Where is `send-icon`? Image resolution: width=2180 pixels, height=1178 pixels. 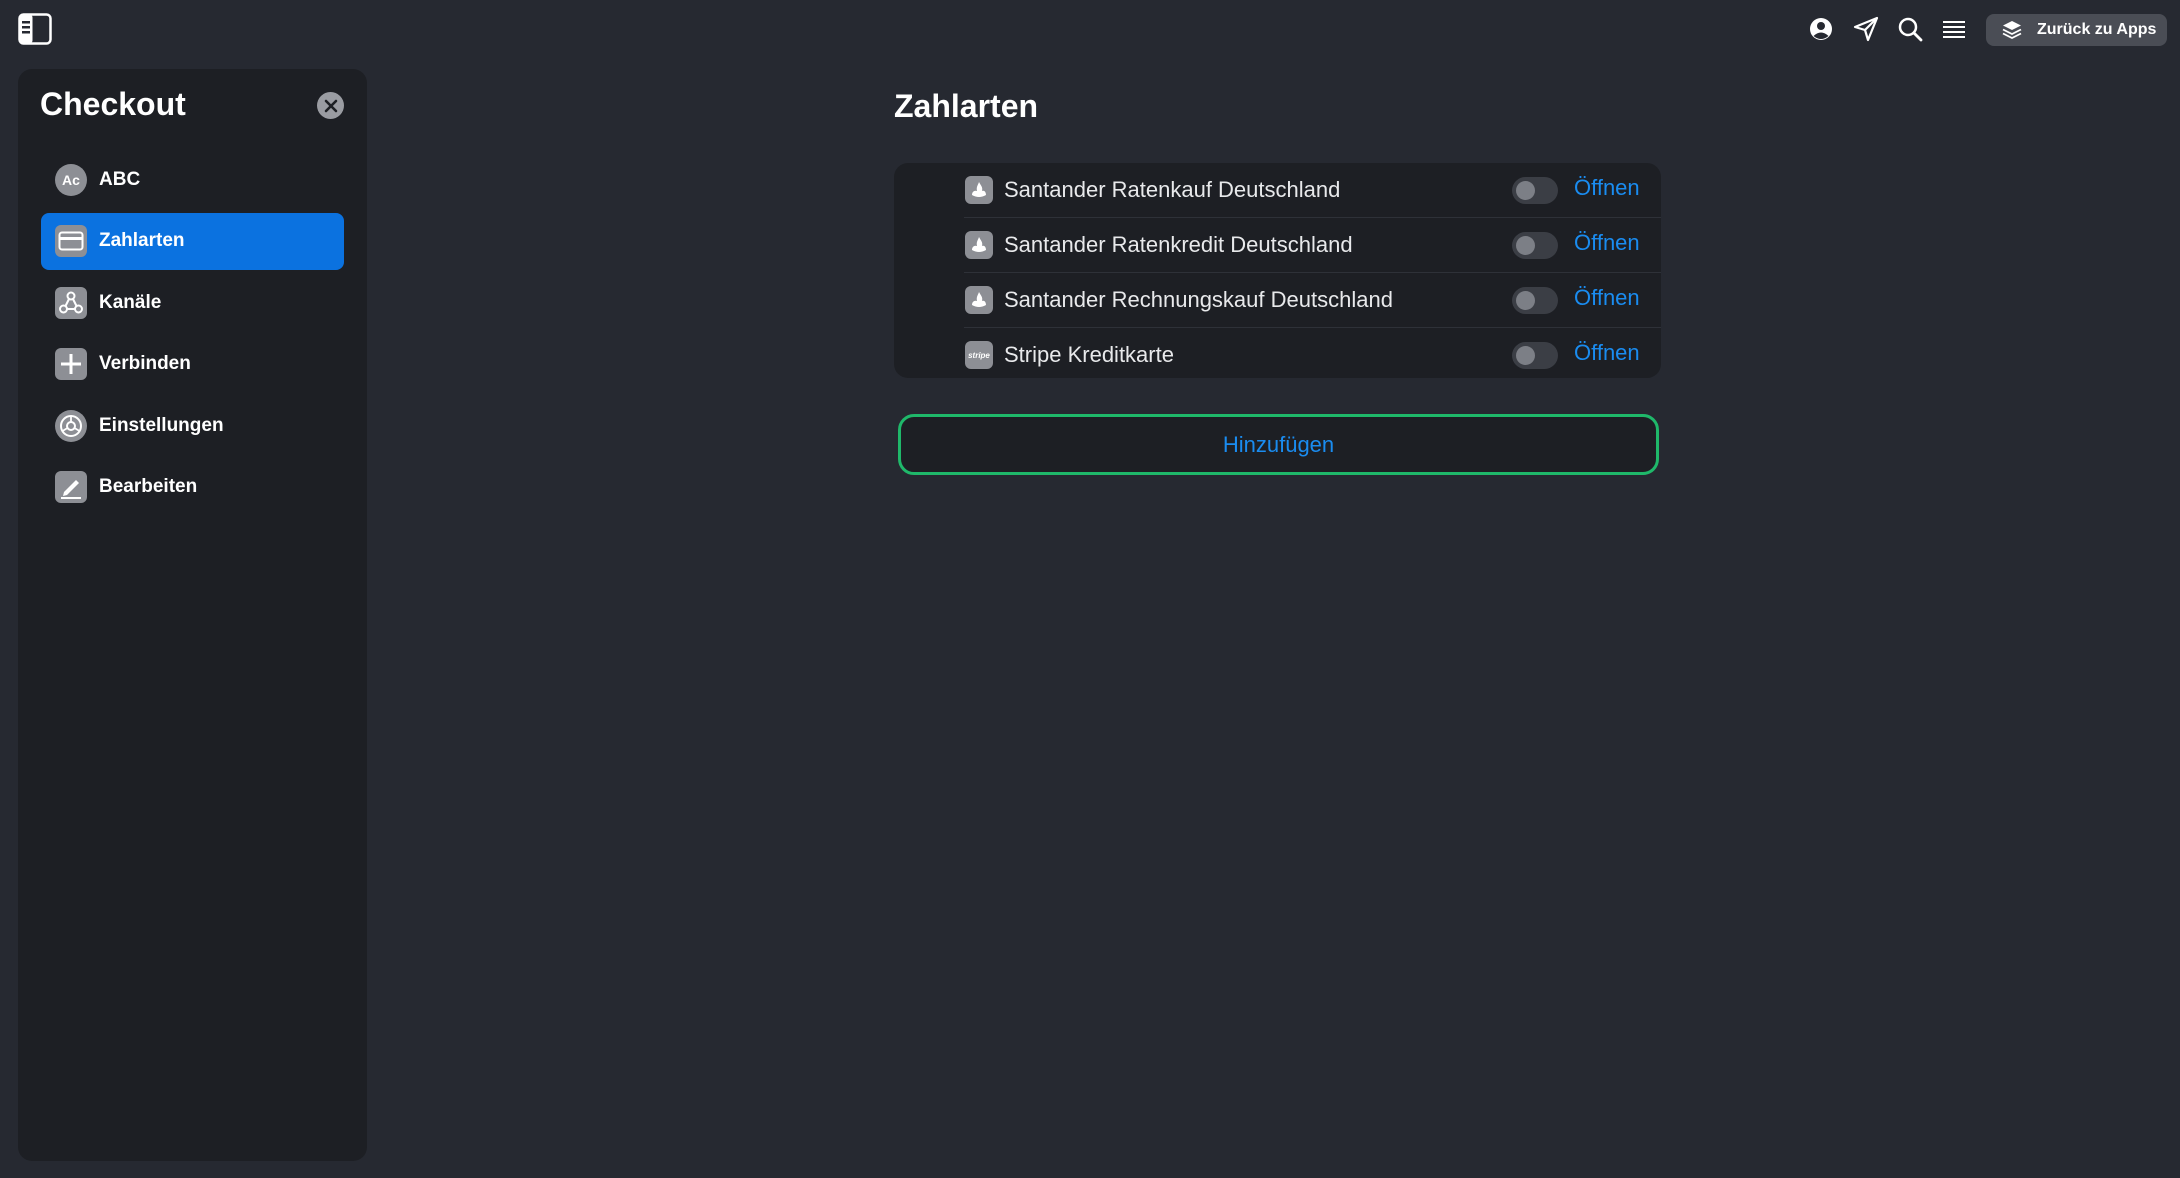
send-icon is located at coordinates (1866, 29).